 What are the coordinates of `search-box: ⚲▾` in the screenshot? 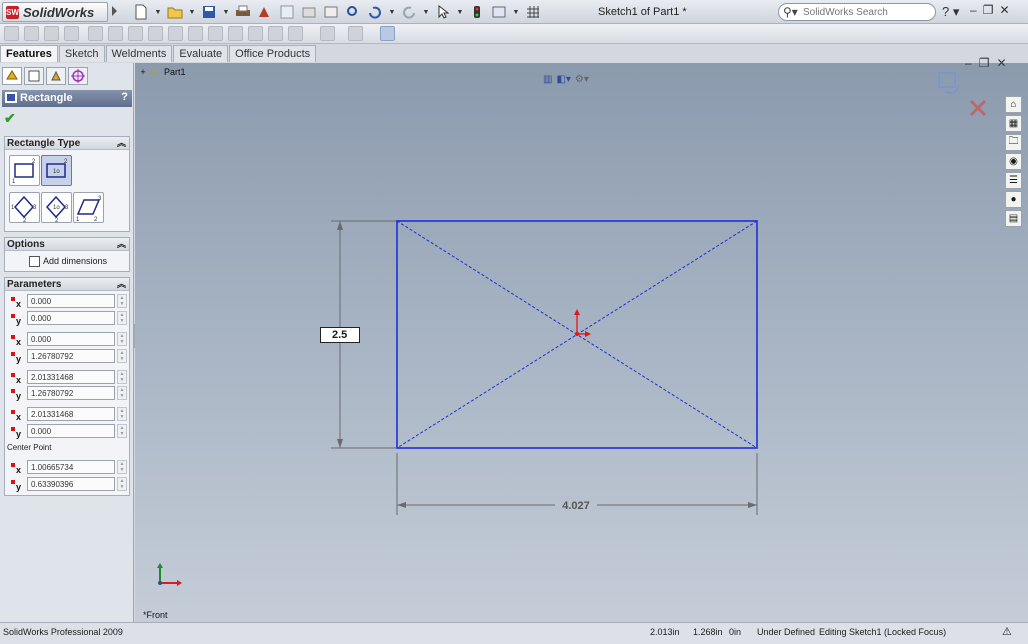 It's located at (857, 12).